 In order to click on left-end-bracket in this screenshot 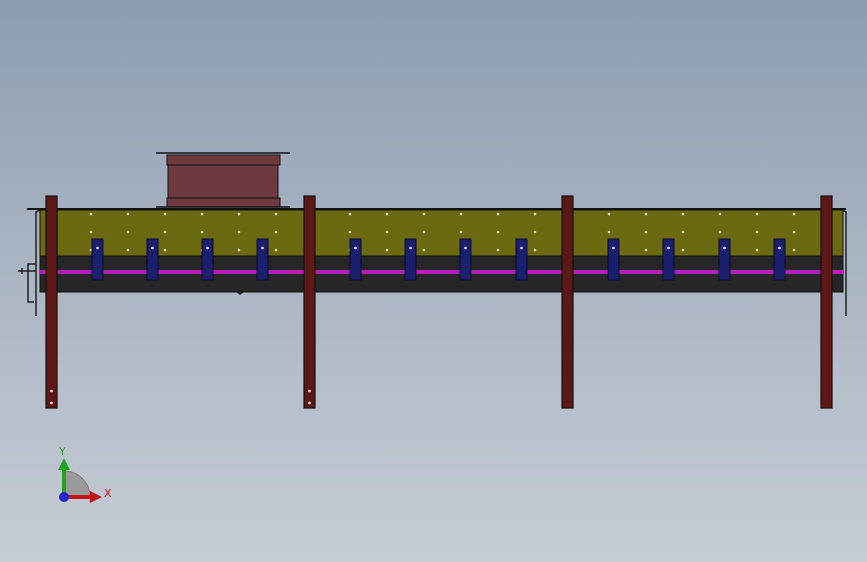, I will do `click(29, 262)`.